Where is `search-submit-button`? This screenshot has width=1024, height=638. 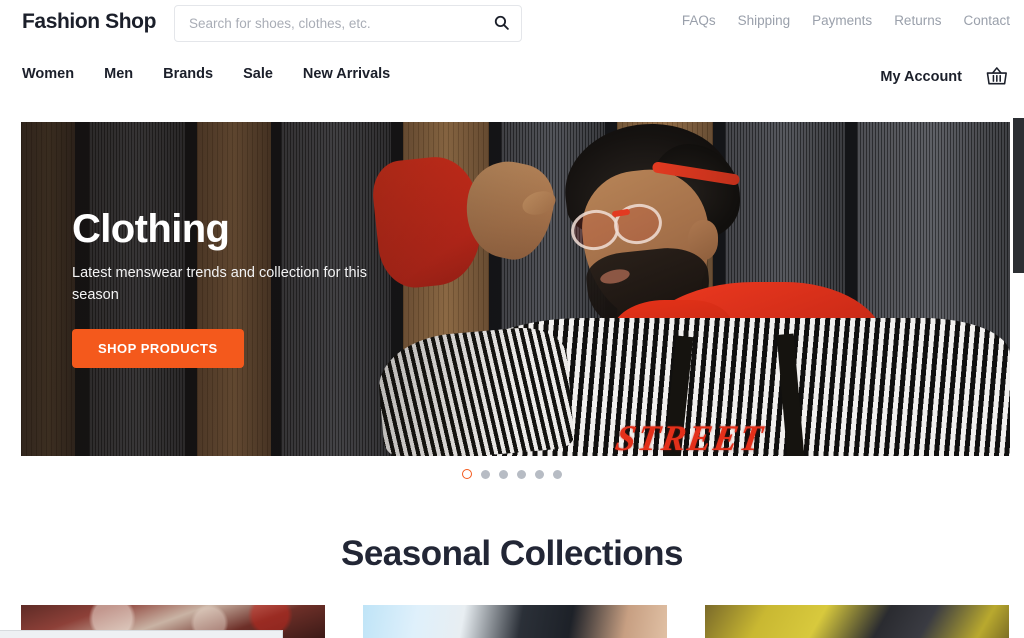
search-submit-button is located at coordinates (501, 23).